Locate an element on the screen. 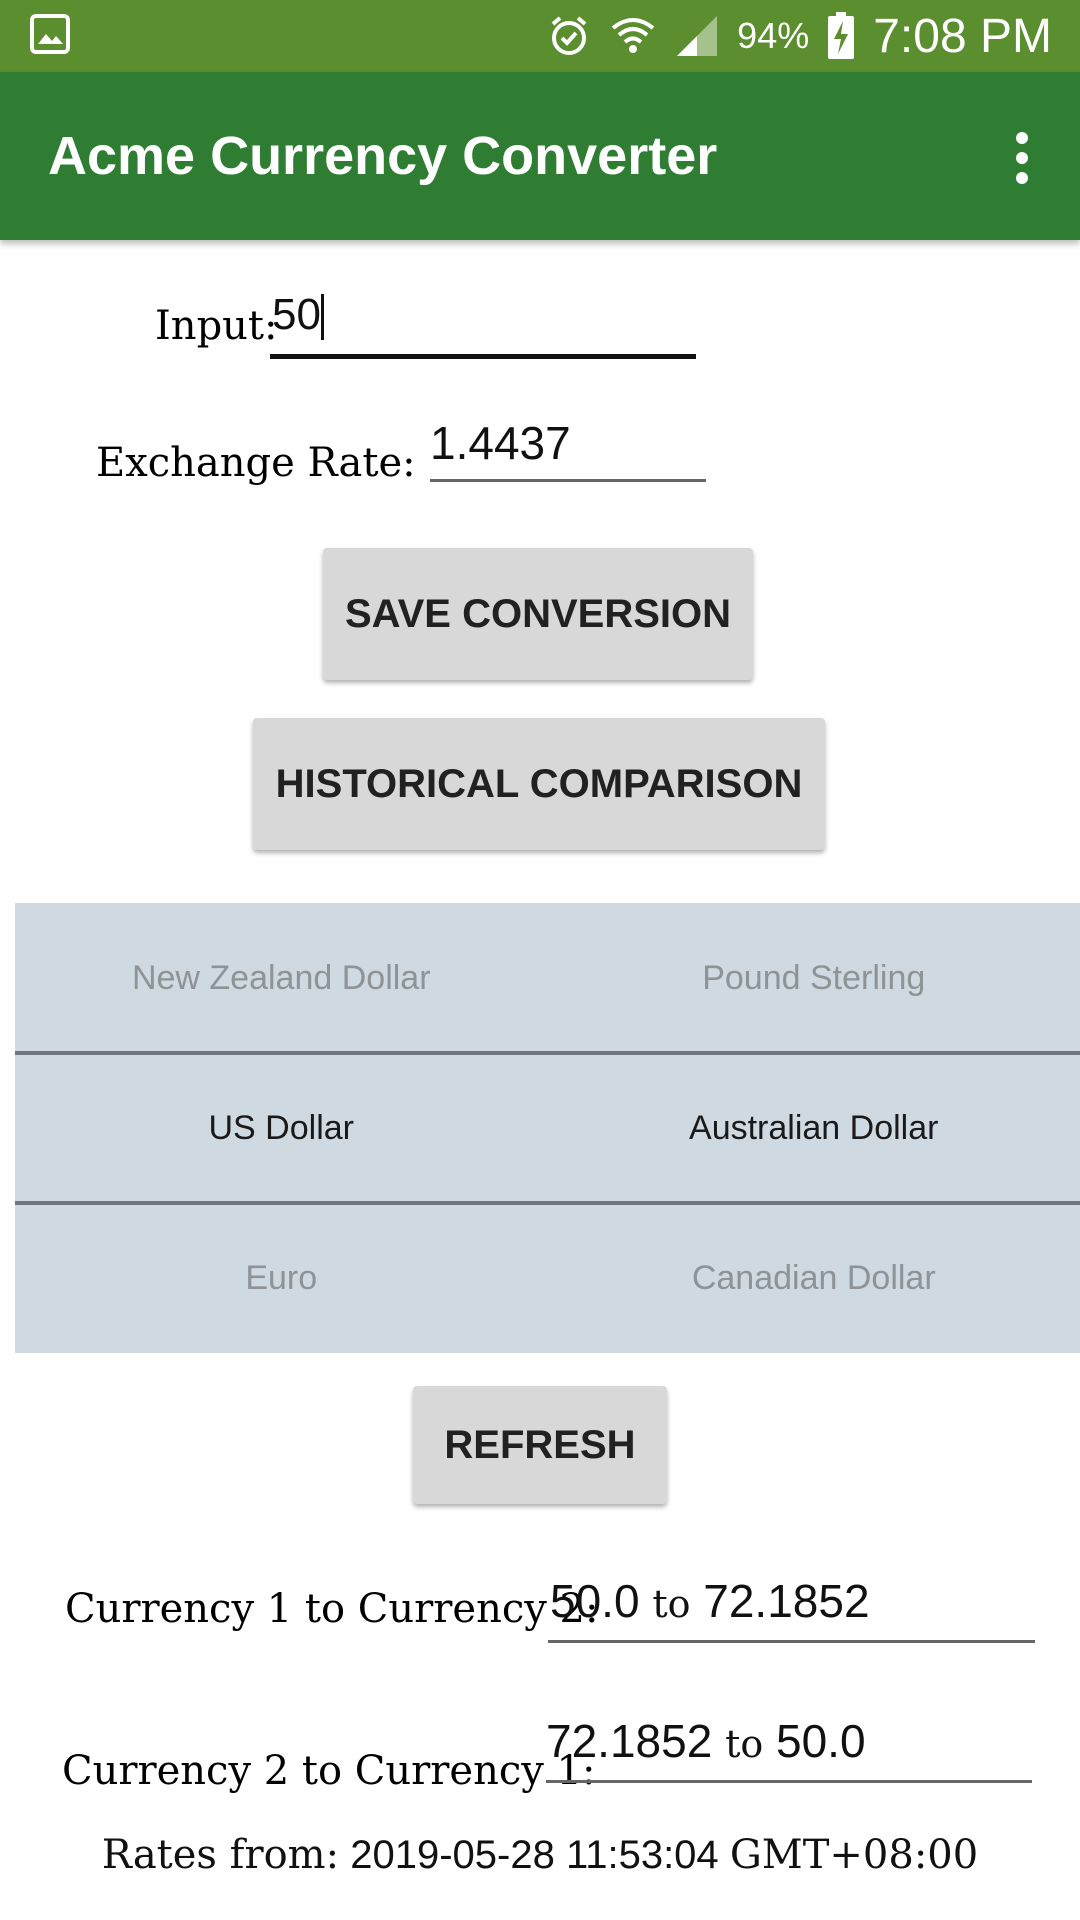 The image size is (1080, 1920). status-time: 7:08 PM is located at coordinates (962, 36).